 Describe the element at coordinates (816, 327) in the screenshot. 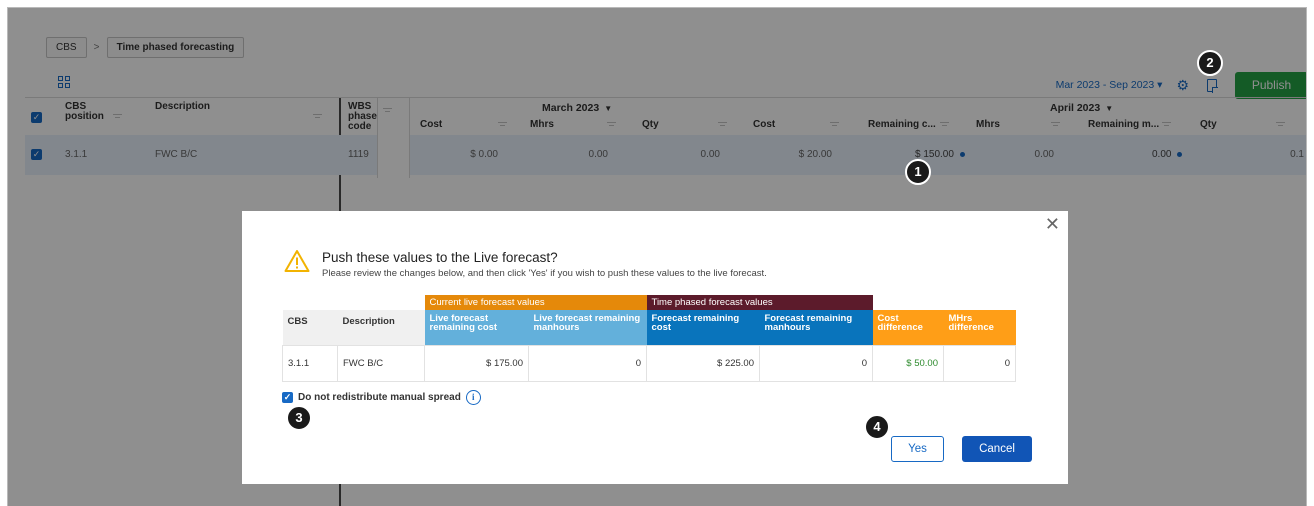

I see `col-header-forecast-manhours: Forecast remaining manhours` at that location.